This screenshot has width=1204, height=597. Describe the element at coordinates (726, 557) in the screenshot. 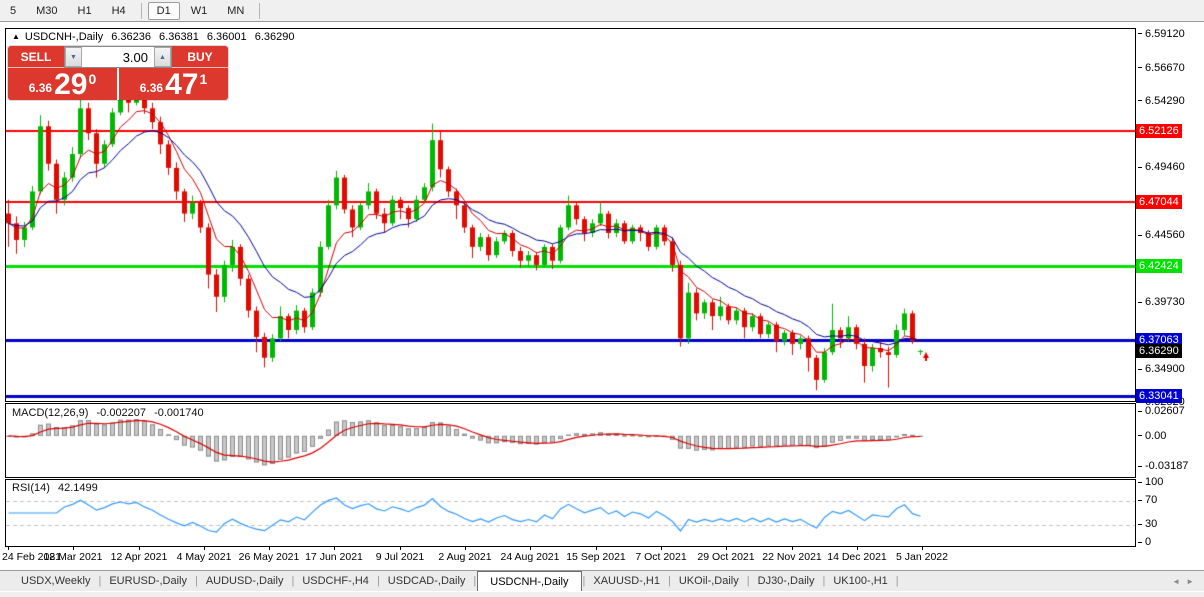

I see `date-label: 29 Oct 2021` at that location.